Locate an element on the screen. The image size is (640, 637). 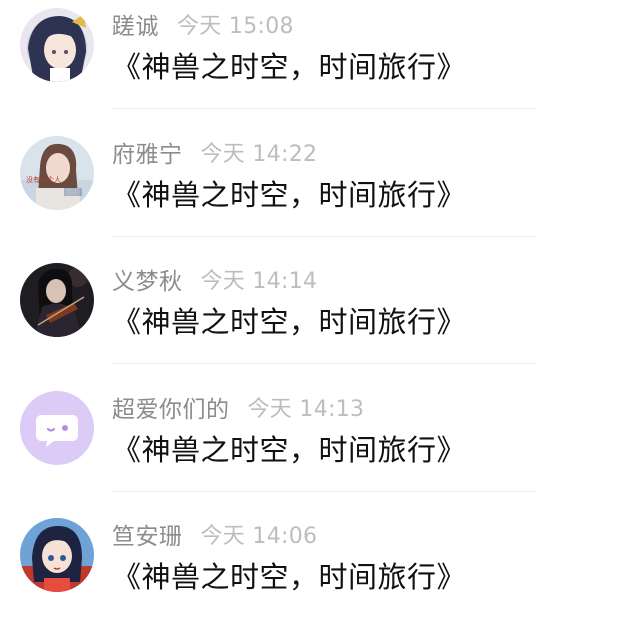
timestamp: 今天 14:06 is located at coordinates (259, 536).